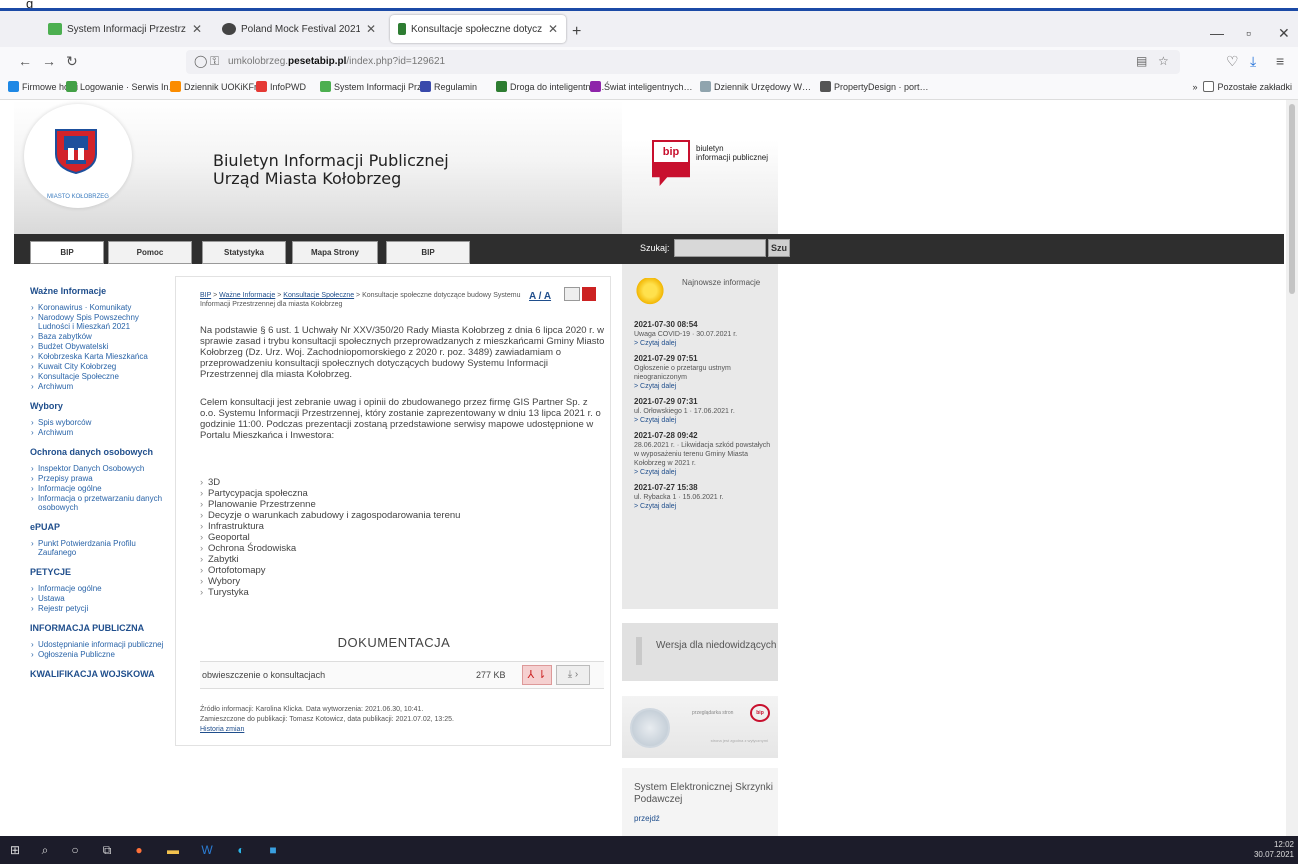 Image resolution: width=1298 pixels, height=864 pixels. Describe the element at coordinates (45, 850) in the screenshot. I see `search-icon: ⌕` at that location.